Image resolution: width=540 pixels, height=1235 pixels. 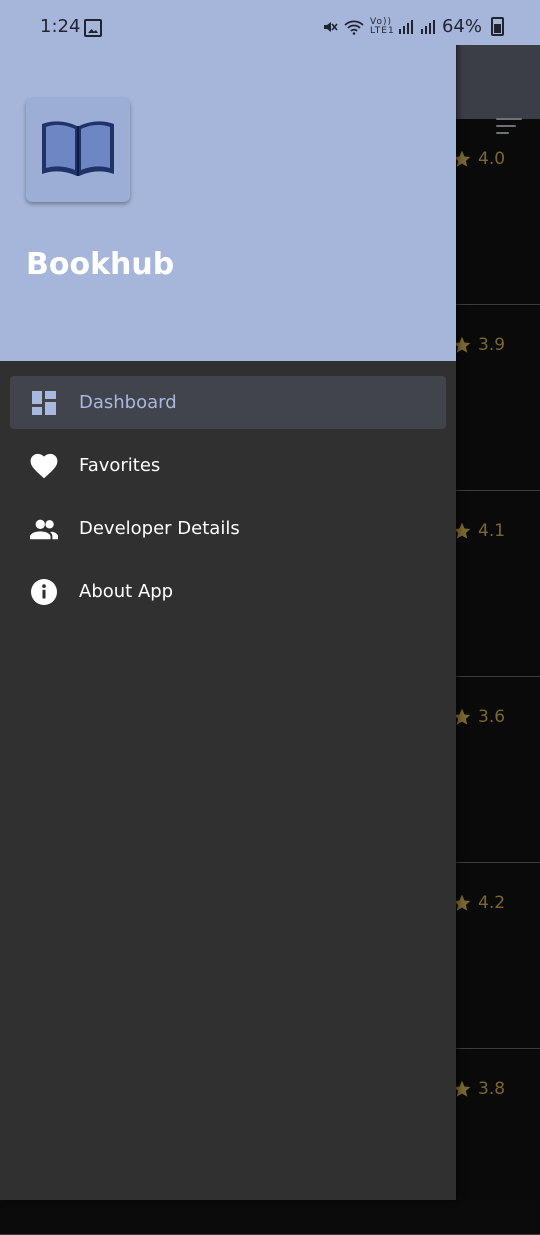 I want to click on rating-value: 4.2, so click(x=492, y=903).